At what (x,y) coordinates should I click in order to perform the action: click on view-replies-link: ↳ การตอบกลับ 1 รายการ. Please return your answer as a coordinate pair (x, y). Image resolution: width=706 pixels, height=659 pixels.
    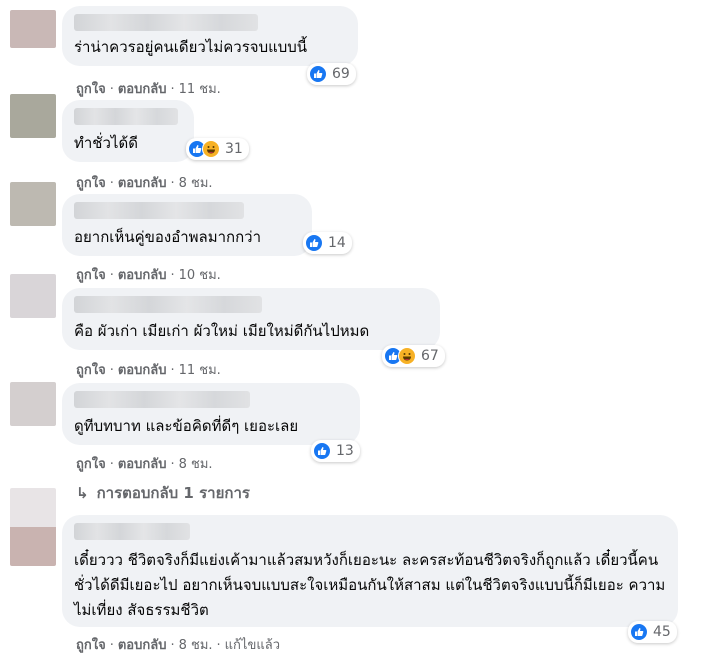
    Looking at the image, I should click on (163, 493).